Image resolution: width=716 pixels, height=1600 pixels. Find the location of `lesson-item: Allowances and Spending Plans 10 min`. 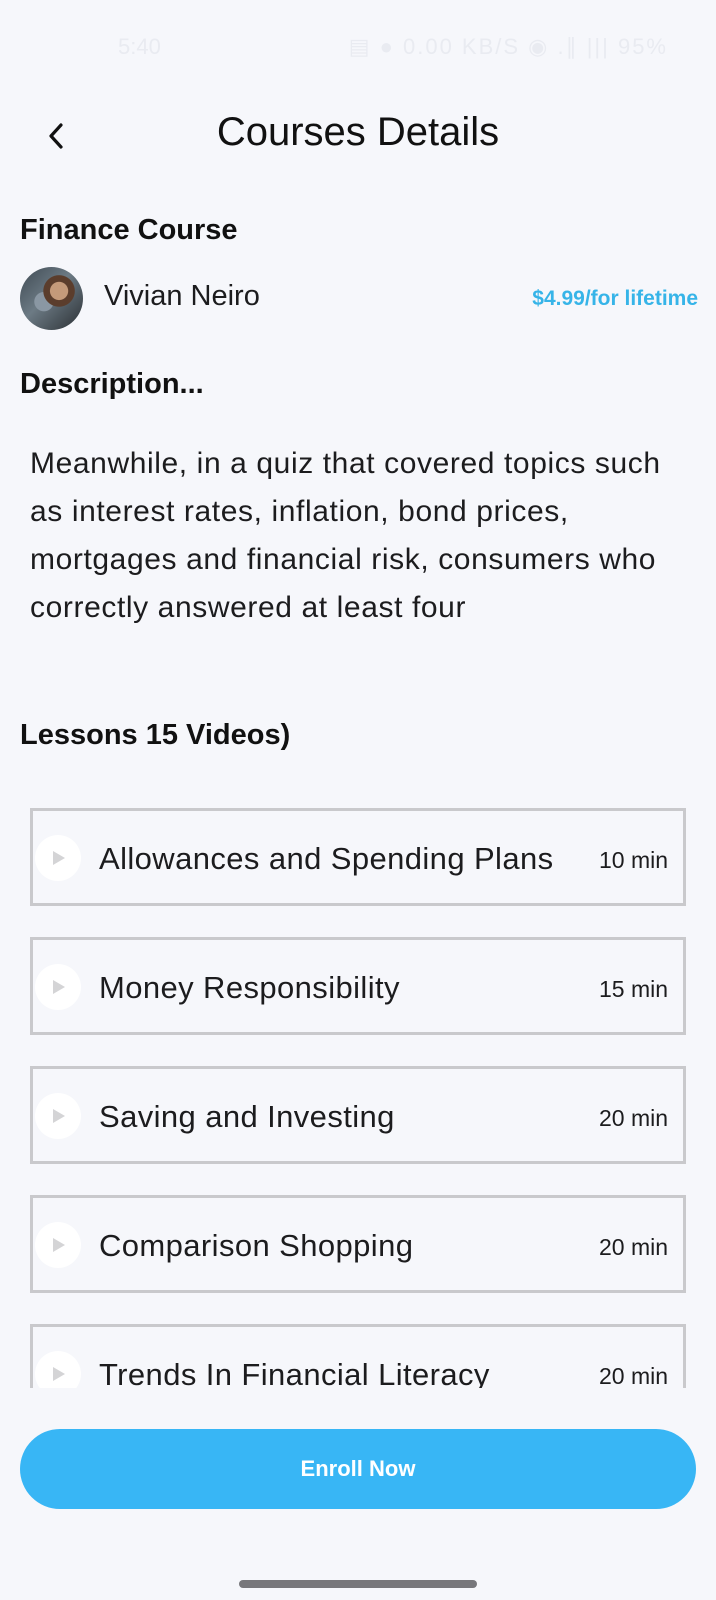

lesson-item: Allowances and Spending Plans 10 min is located at coordinates (358, 857).